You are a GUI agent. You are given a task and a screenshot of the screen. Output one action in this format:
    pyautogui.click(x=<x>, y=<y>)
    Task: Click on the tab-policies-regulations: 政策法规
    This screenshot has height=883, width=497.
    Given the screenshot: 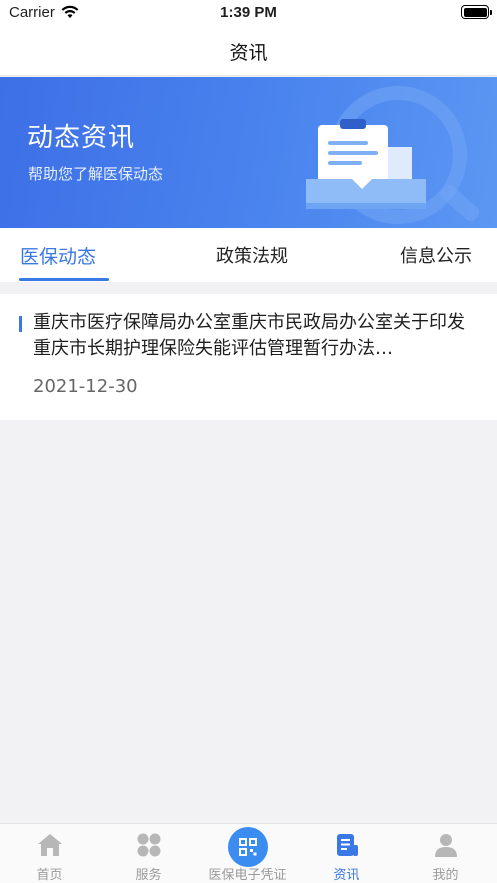 What is the action you would take?
    pyautogui.click(x=252, y=255)
    